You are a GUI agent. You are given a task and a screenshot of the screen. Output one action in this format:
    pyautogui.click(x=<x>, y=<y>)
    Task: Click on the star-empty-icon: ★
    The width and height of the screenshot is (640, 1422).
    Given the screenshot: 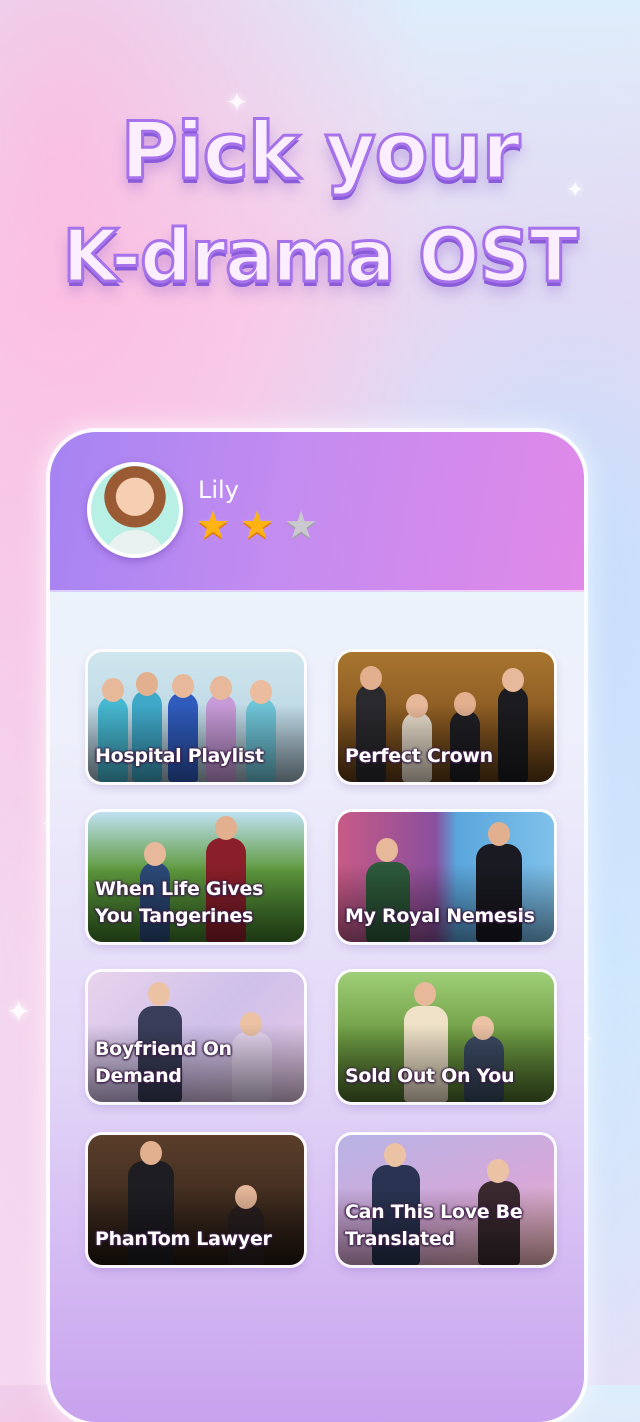 What is the action you would take?
    pyautogui.click(x=301, y=525)
    